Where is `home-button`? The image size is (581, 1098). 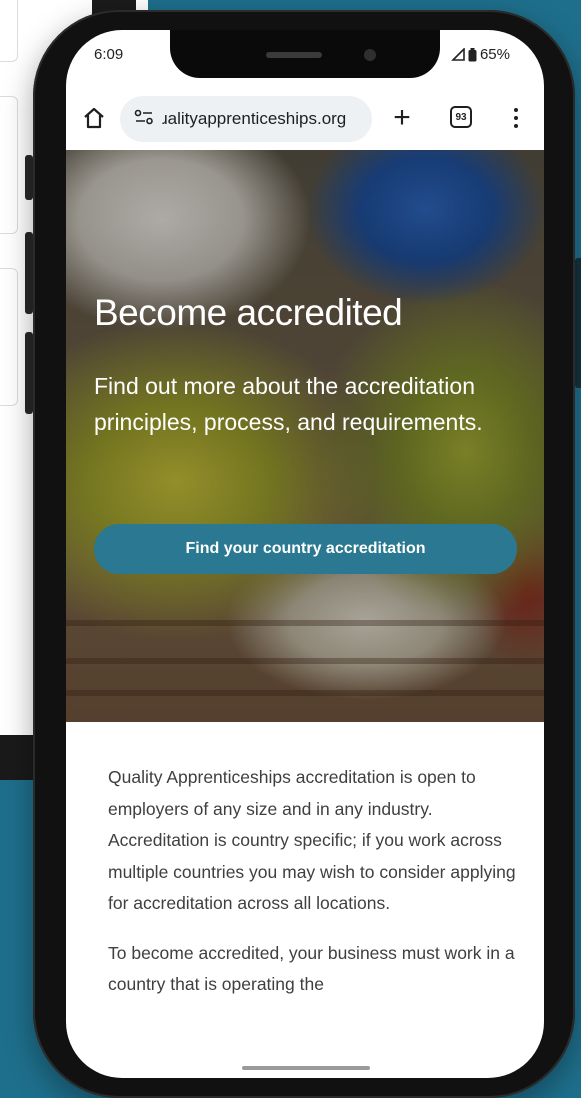
home-button is located at coordinates (94, 118).